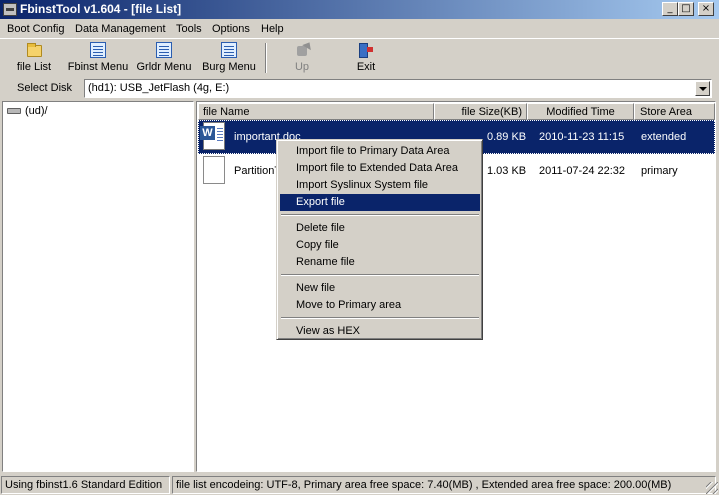 The width and height of the screenshot is (719, 495). What do you see at coordinates (366, 67) in the screenshot?
I see `exit-label: Exit` at bounding box center [366, 67].